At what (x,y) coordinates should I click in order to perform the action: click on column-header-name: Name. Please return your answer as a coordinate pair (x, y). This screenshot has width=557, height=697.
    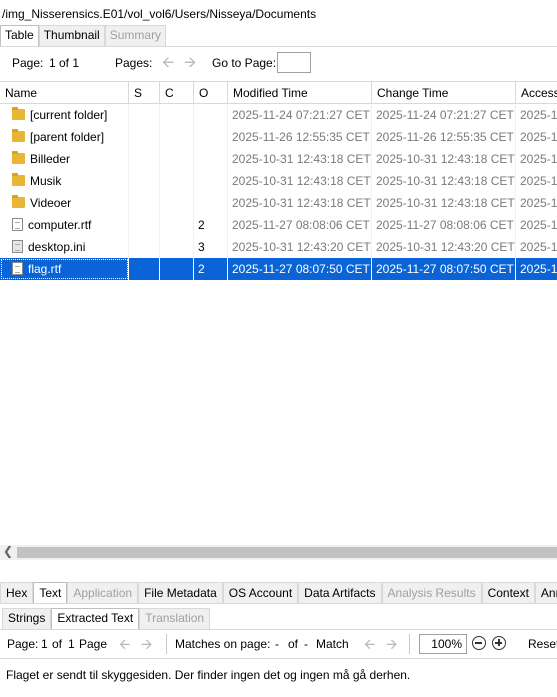
    Looking at the image, I should click on (64, 93).